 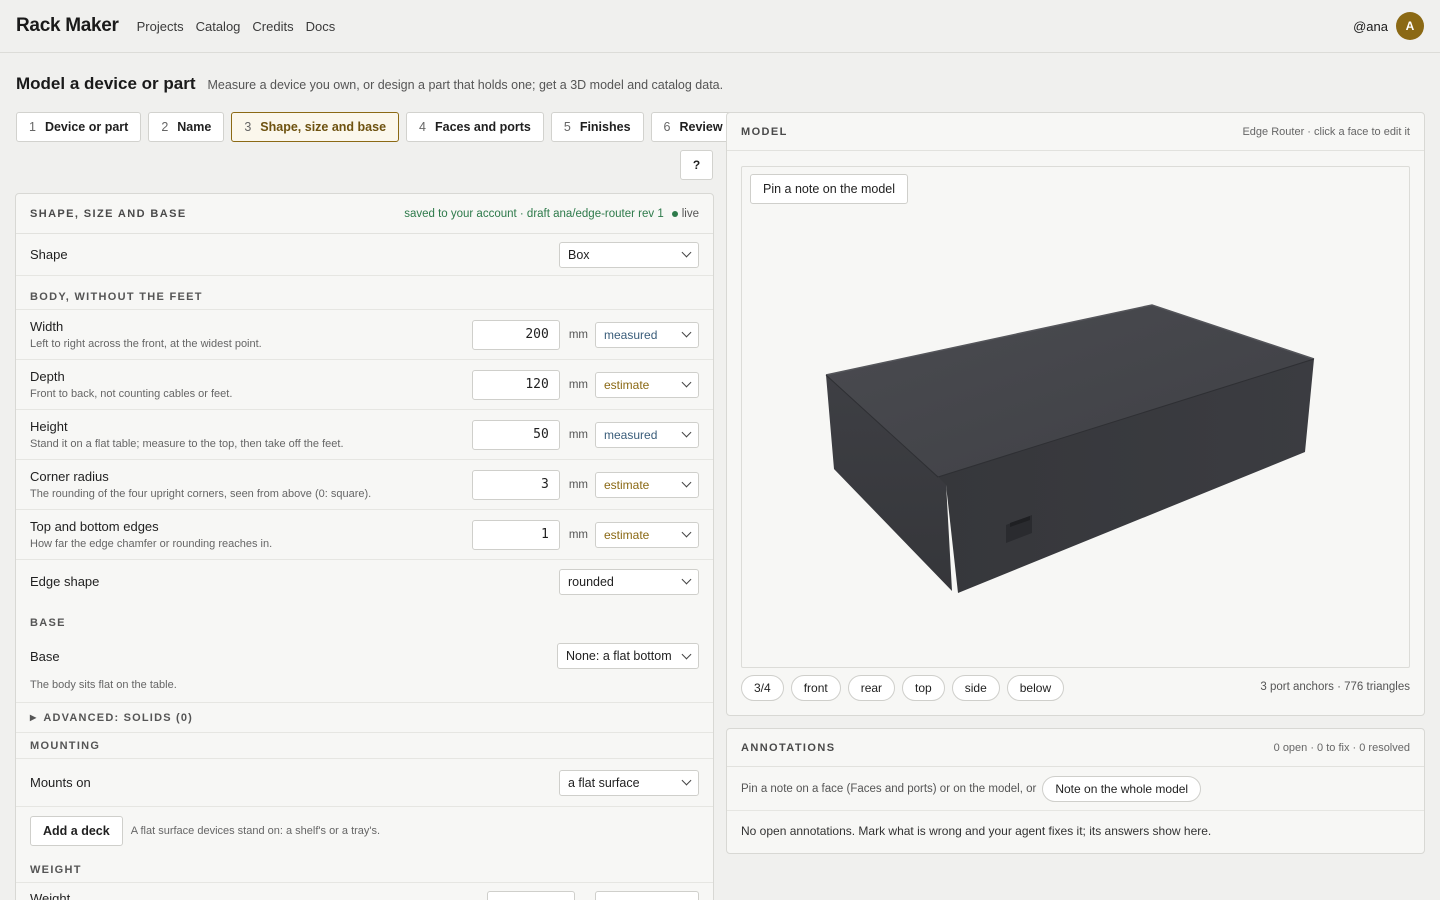 I want to click on dimension-label: Corner radius, so click(x=69, y=476).